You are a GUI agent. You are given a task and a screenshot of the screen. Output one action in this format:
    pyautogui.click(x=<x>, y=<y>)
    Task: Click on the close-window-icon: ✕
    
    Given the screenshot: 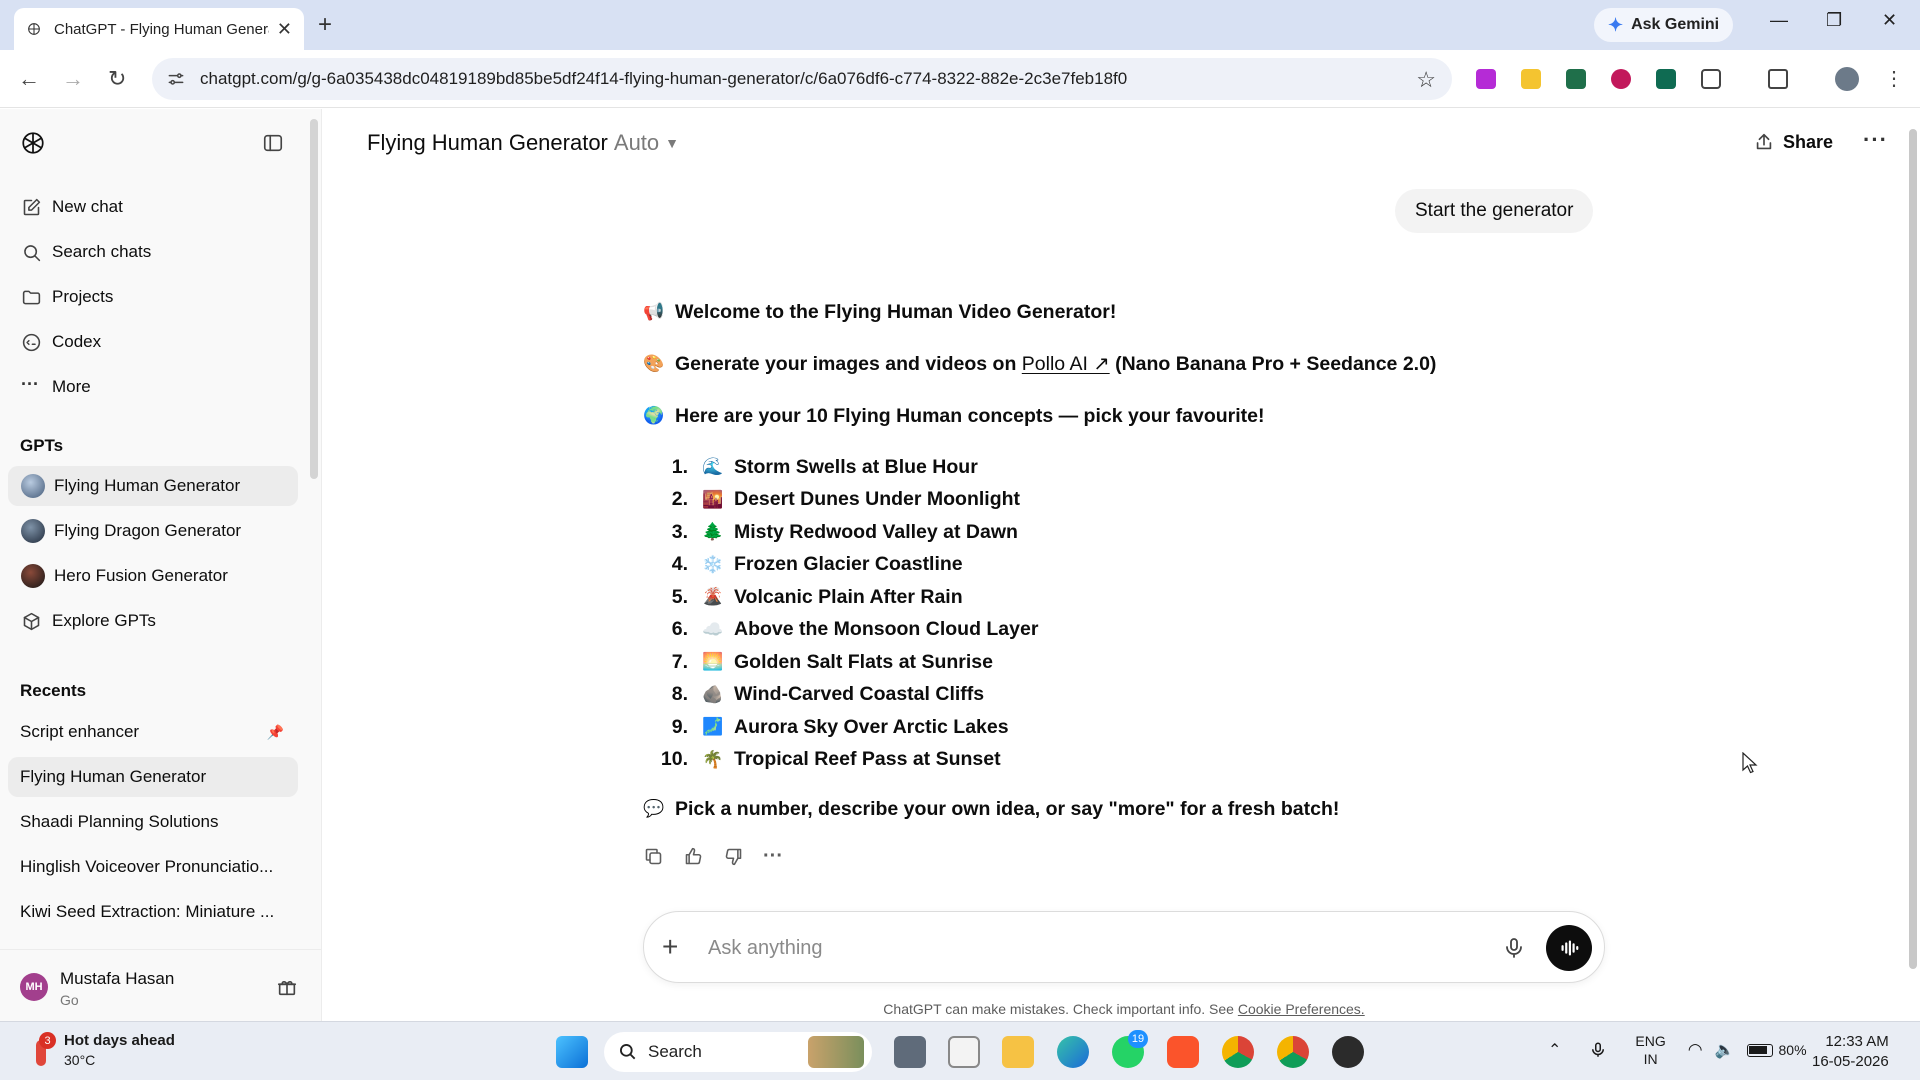 What is the action you would take?
    pyautogui.click(x=1889, y=20)
    